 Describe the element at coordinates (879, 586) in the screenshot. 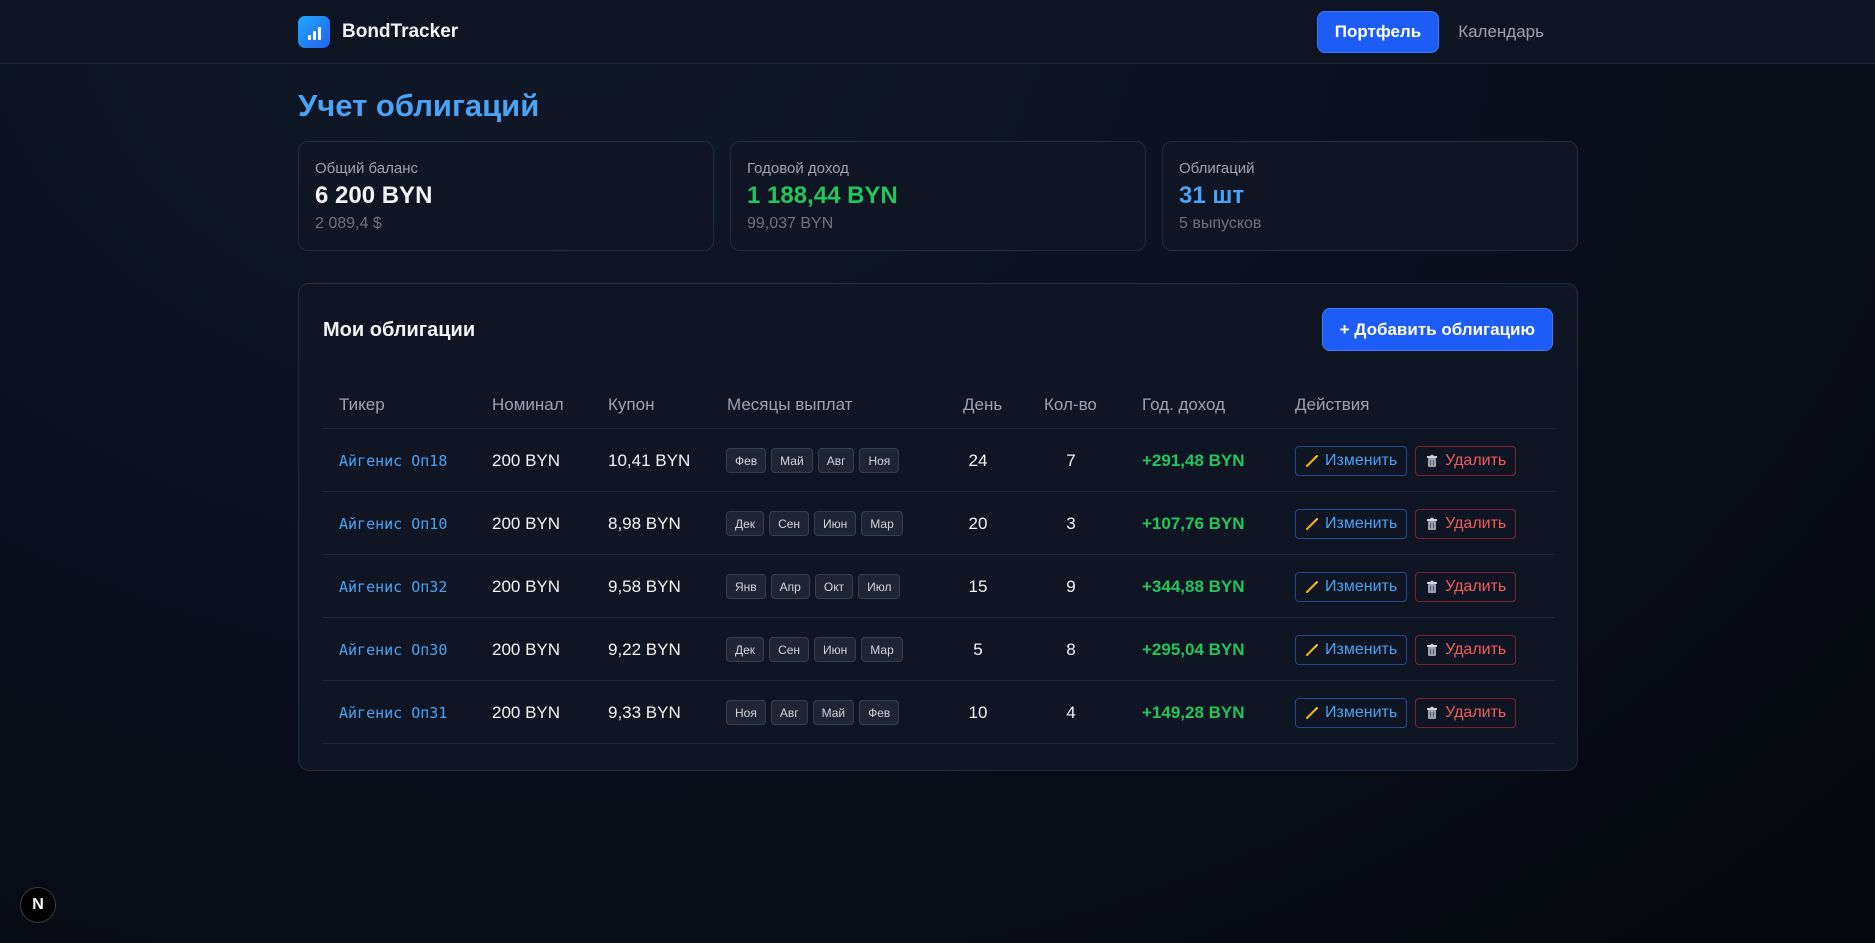

I see `payment-month-tag: Июл` at that location.